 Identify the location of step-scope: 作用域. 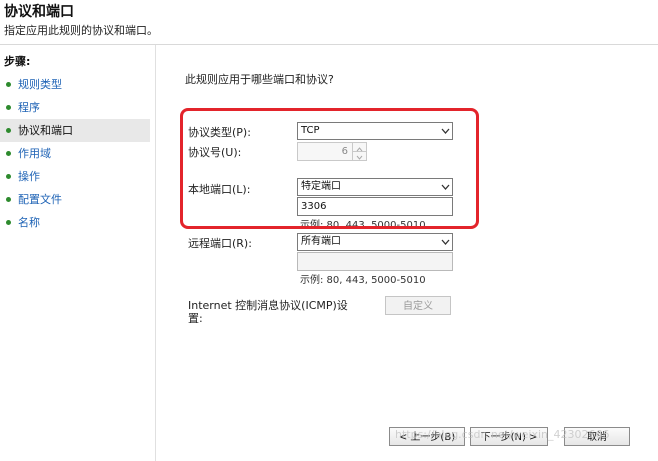
(75, 153).